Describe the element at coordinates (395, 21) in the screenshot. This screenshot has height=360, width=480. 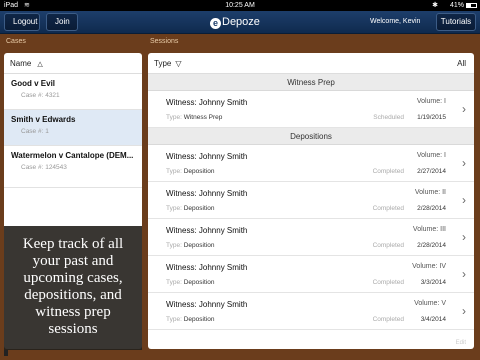
I see `welcome-message: Welcome, Kevin` at that location.